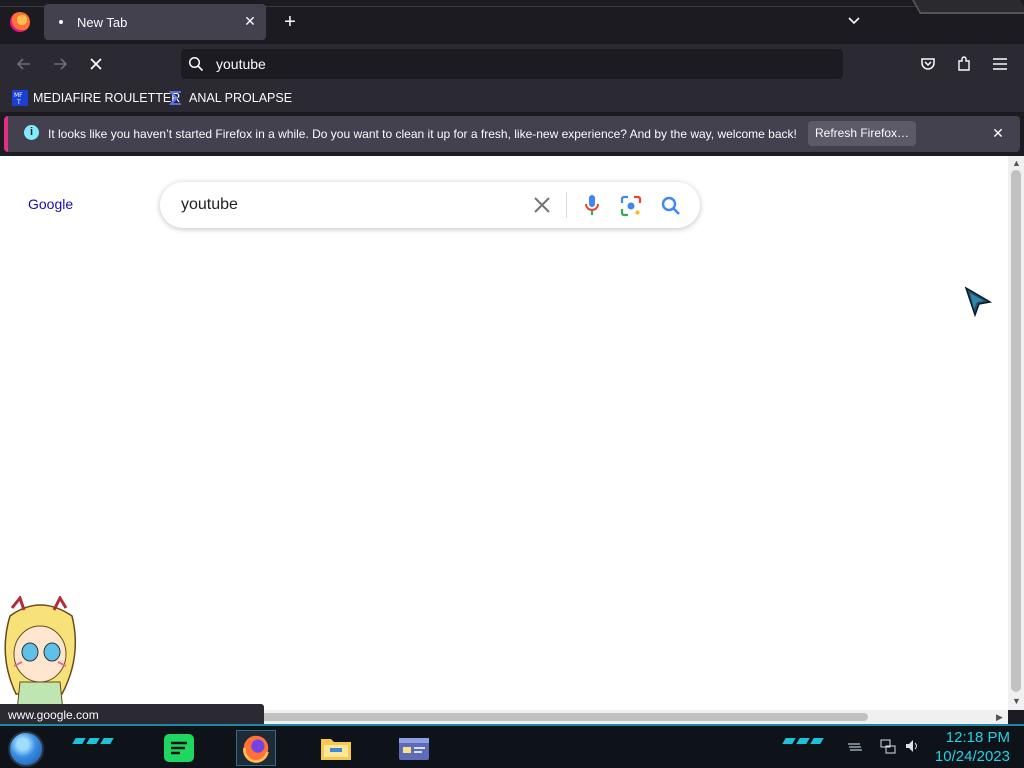 This screenshot has width=1024, height=768. I want to click on svg-text: MF, so click(18, 95).